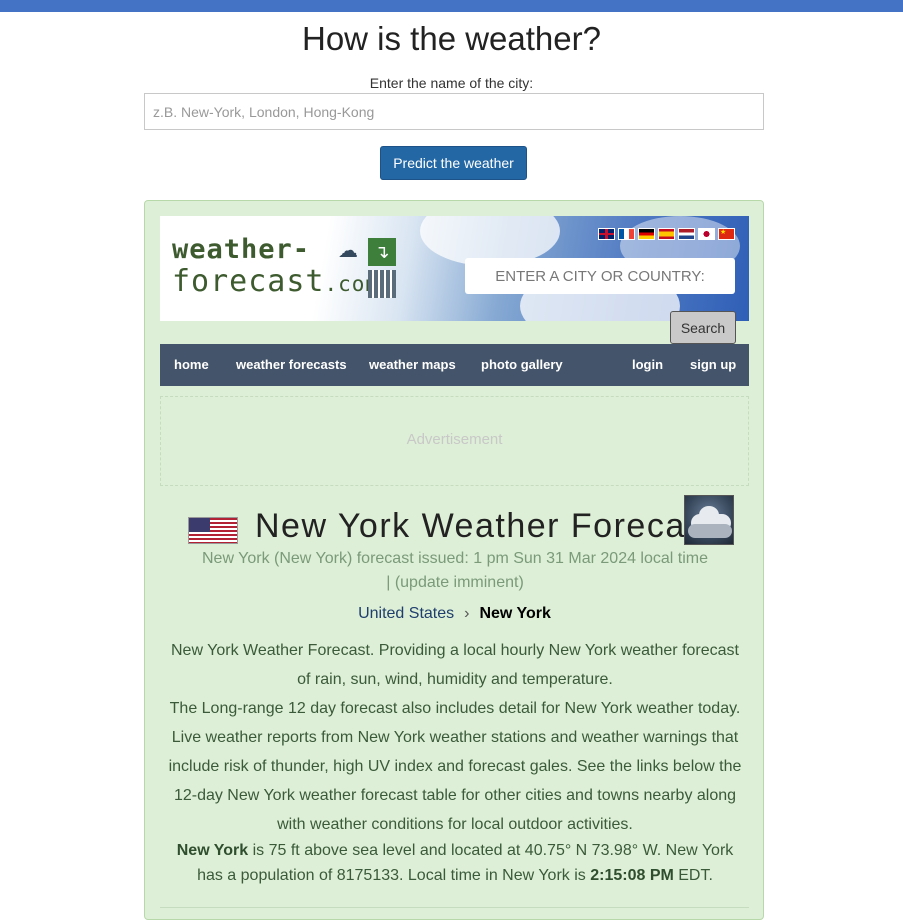 This screenshot has height=920, width=903. I want to click on logo-forecast: forecast, so click(248, 281).